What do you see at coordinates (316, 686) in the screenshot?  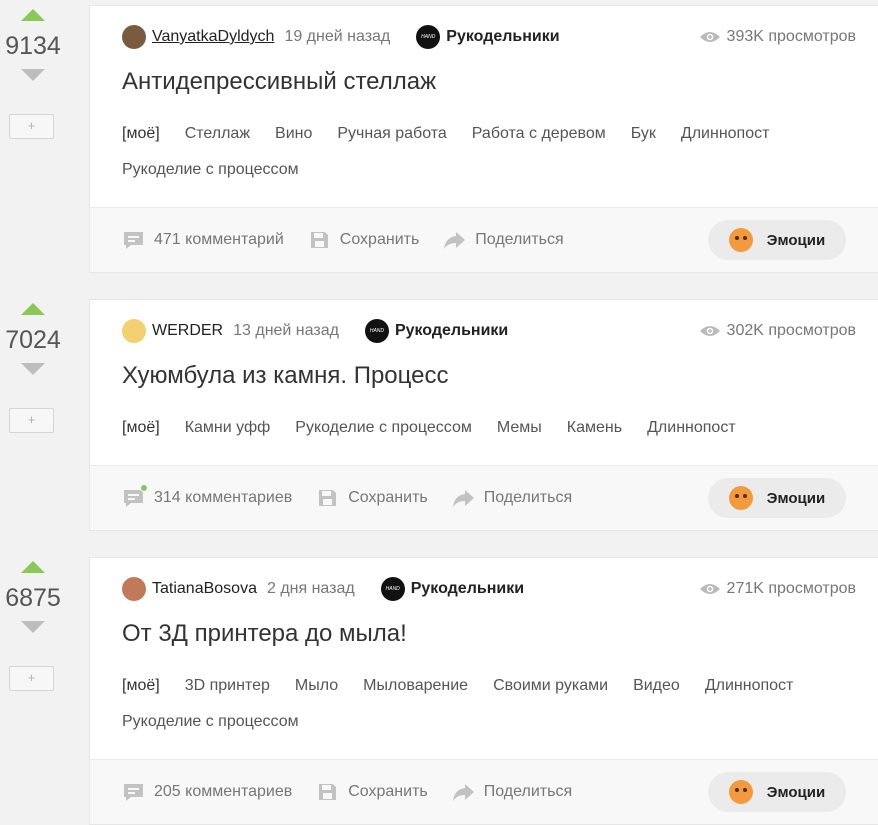 I see `tag: Мыло` at bounding box center [316, 686].